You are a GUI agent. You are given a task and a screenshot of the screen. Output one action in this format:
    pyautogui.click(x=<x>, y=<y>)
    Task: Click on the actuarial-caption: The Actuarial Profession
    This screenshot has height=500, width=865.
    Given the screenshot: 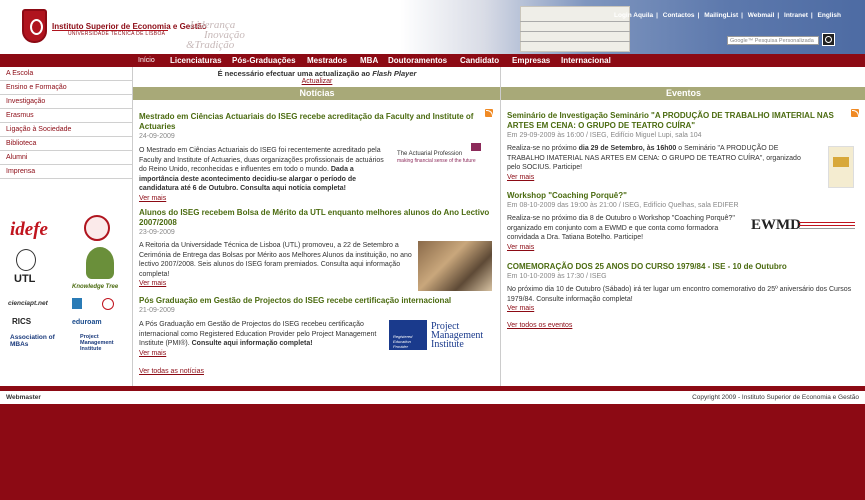 What is the action you would take?
    pyautogui.click(x=430, y=154)
    